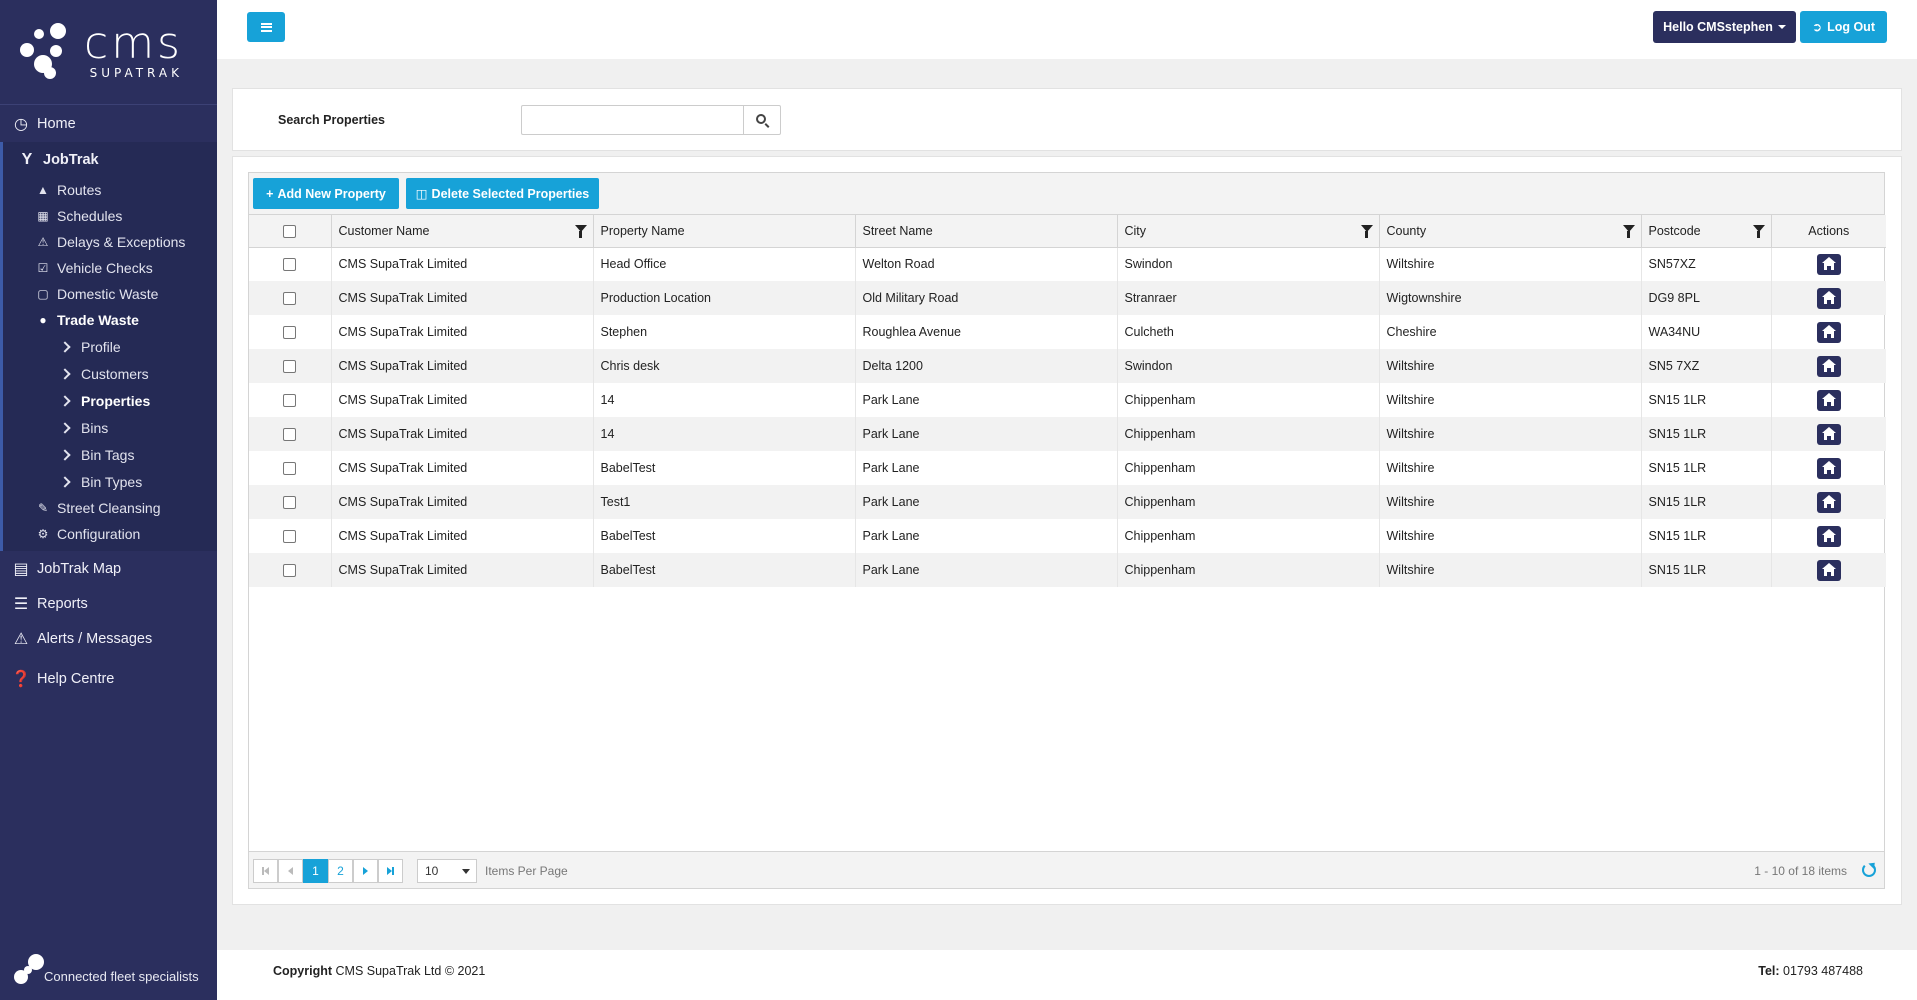 Image resolution: width=1917 pixels, height=1000 pixels. What do you see at coordinates (390, 871) in the screenshot?
I see `last-page-button` at bounding box center [390, 871].